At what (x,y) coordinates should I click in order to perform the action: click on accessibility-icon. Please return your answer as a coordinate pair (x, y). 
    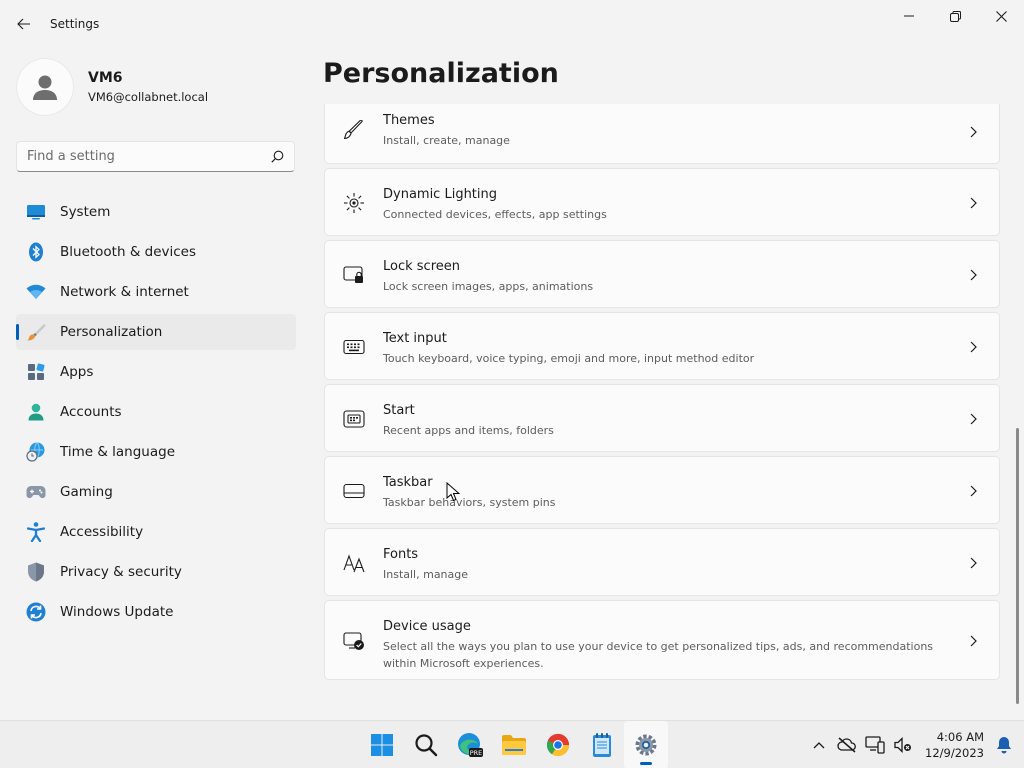
    Looking at the image, I should click on (36, 532).